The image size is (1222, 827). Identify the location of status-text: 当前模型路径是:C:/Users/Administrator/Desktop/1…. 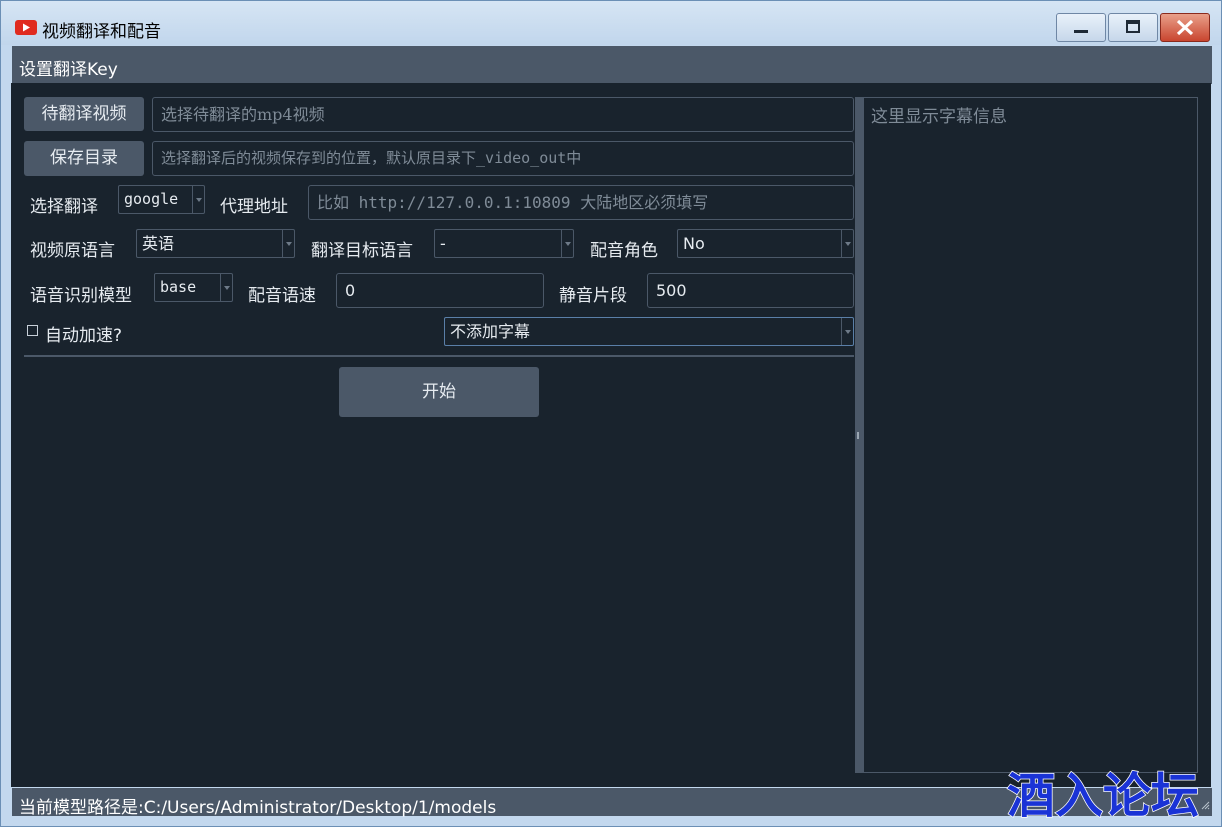
(258, 808).